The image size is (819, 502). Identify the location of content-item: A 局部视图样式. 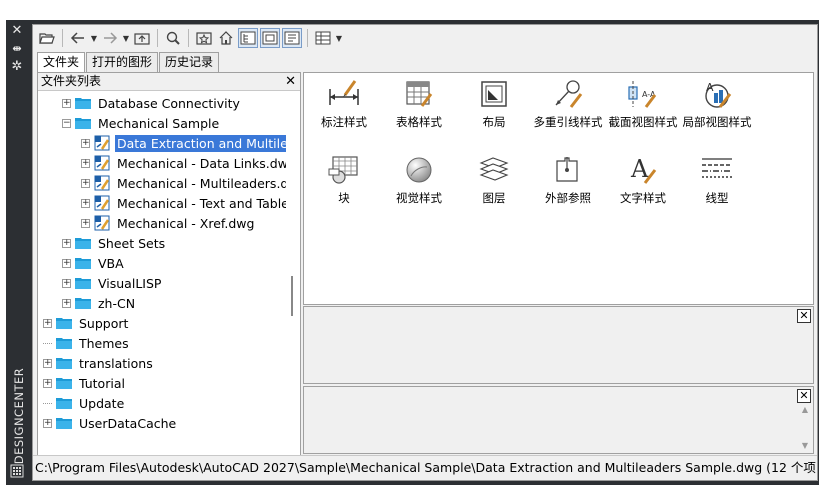
(717, 114).